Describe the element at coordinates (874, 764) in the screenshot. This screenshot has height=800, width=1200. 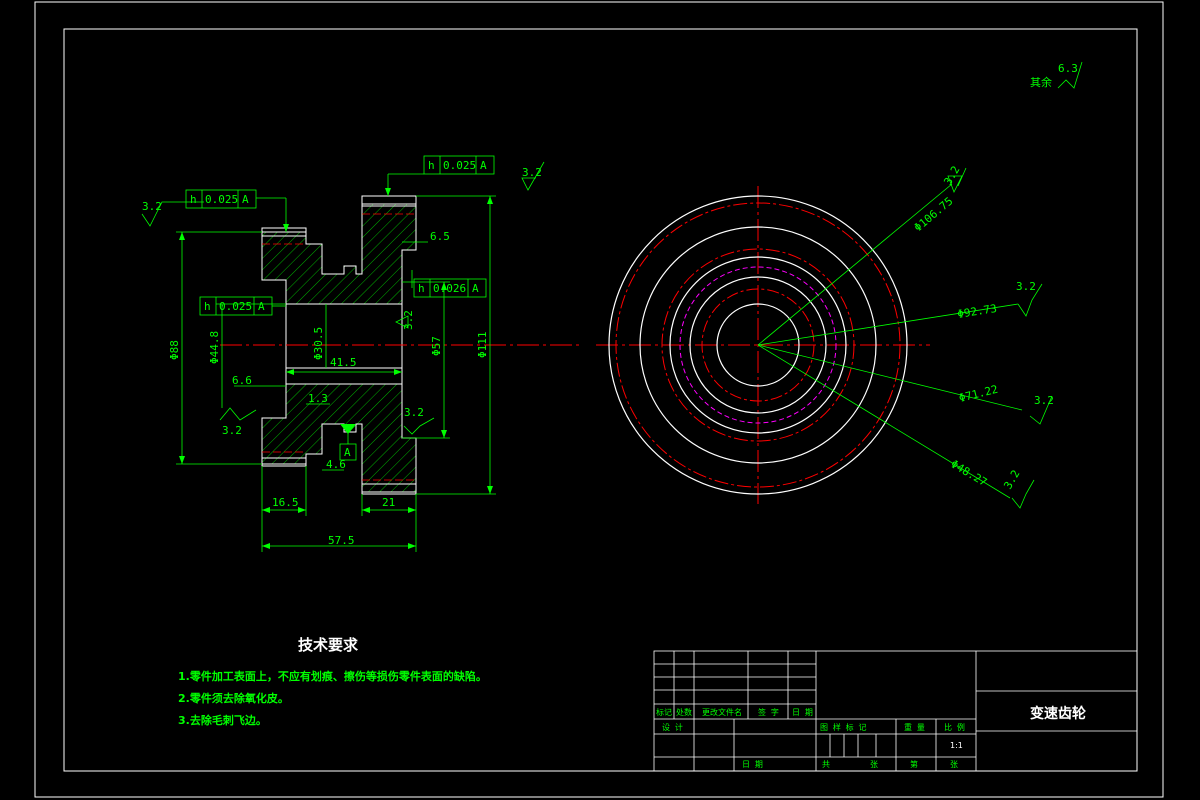
I see `tb-bottom-2: 张` at that location.